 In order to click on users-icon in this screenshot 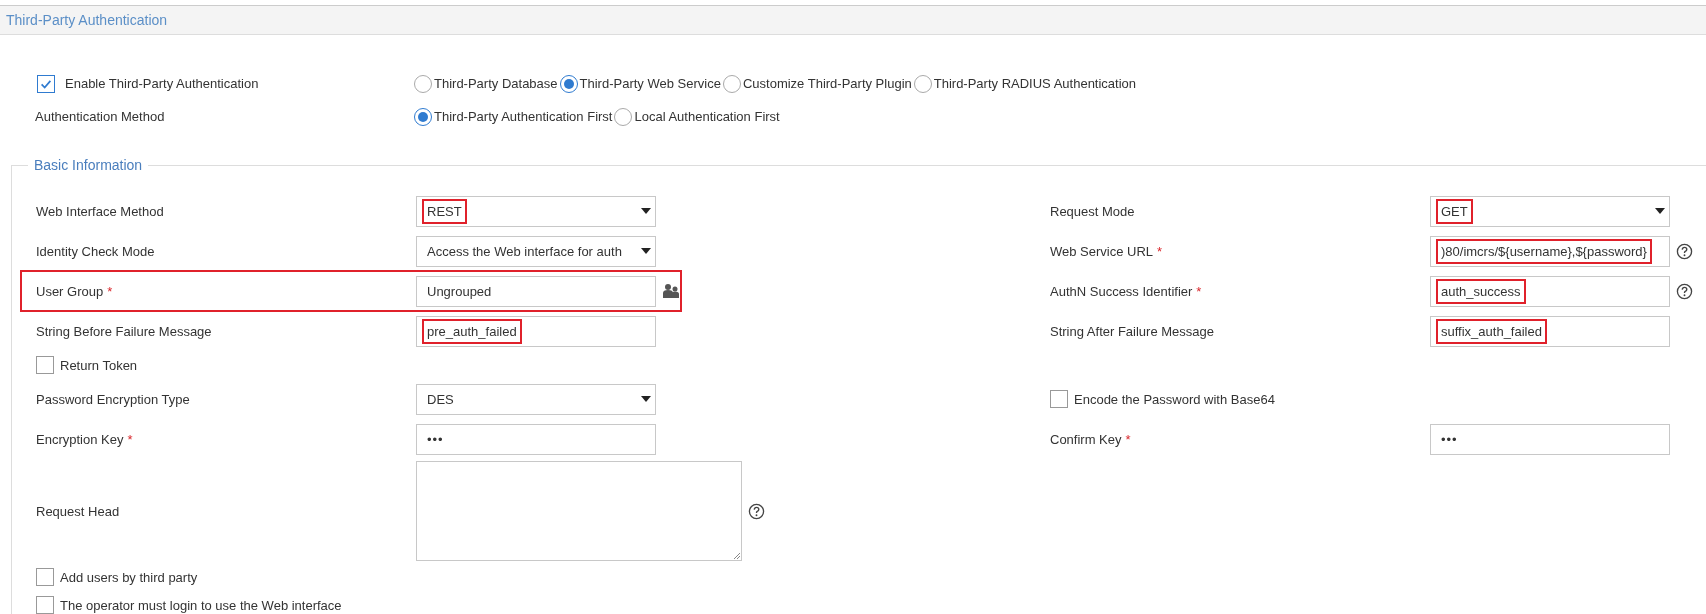, I will do `click(671, 291)`.